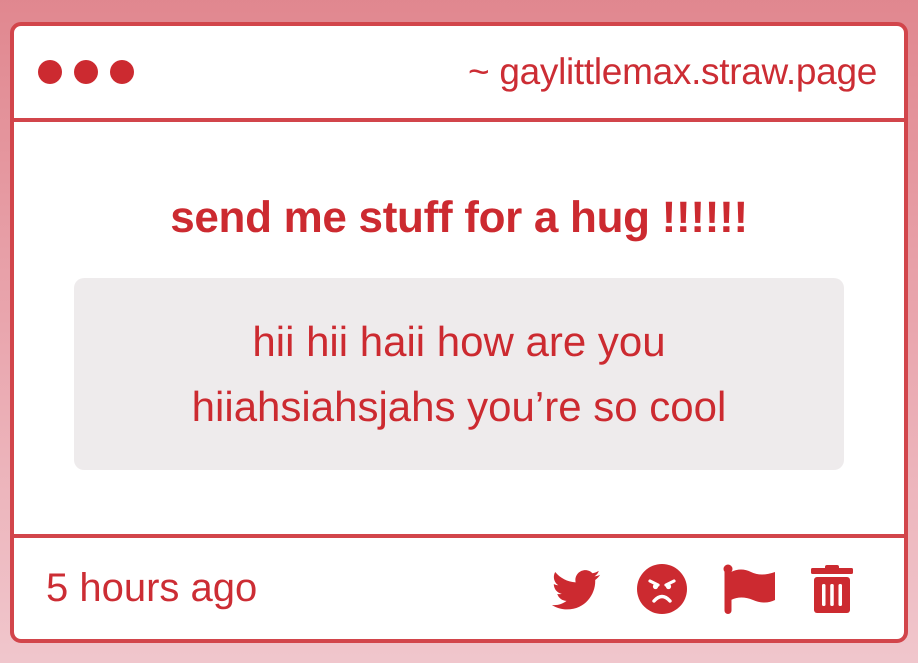  What do you see at coordinates (576, 589) in the screenshot?
I see `bird-icon` at bounding box center [576, 589].